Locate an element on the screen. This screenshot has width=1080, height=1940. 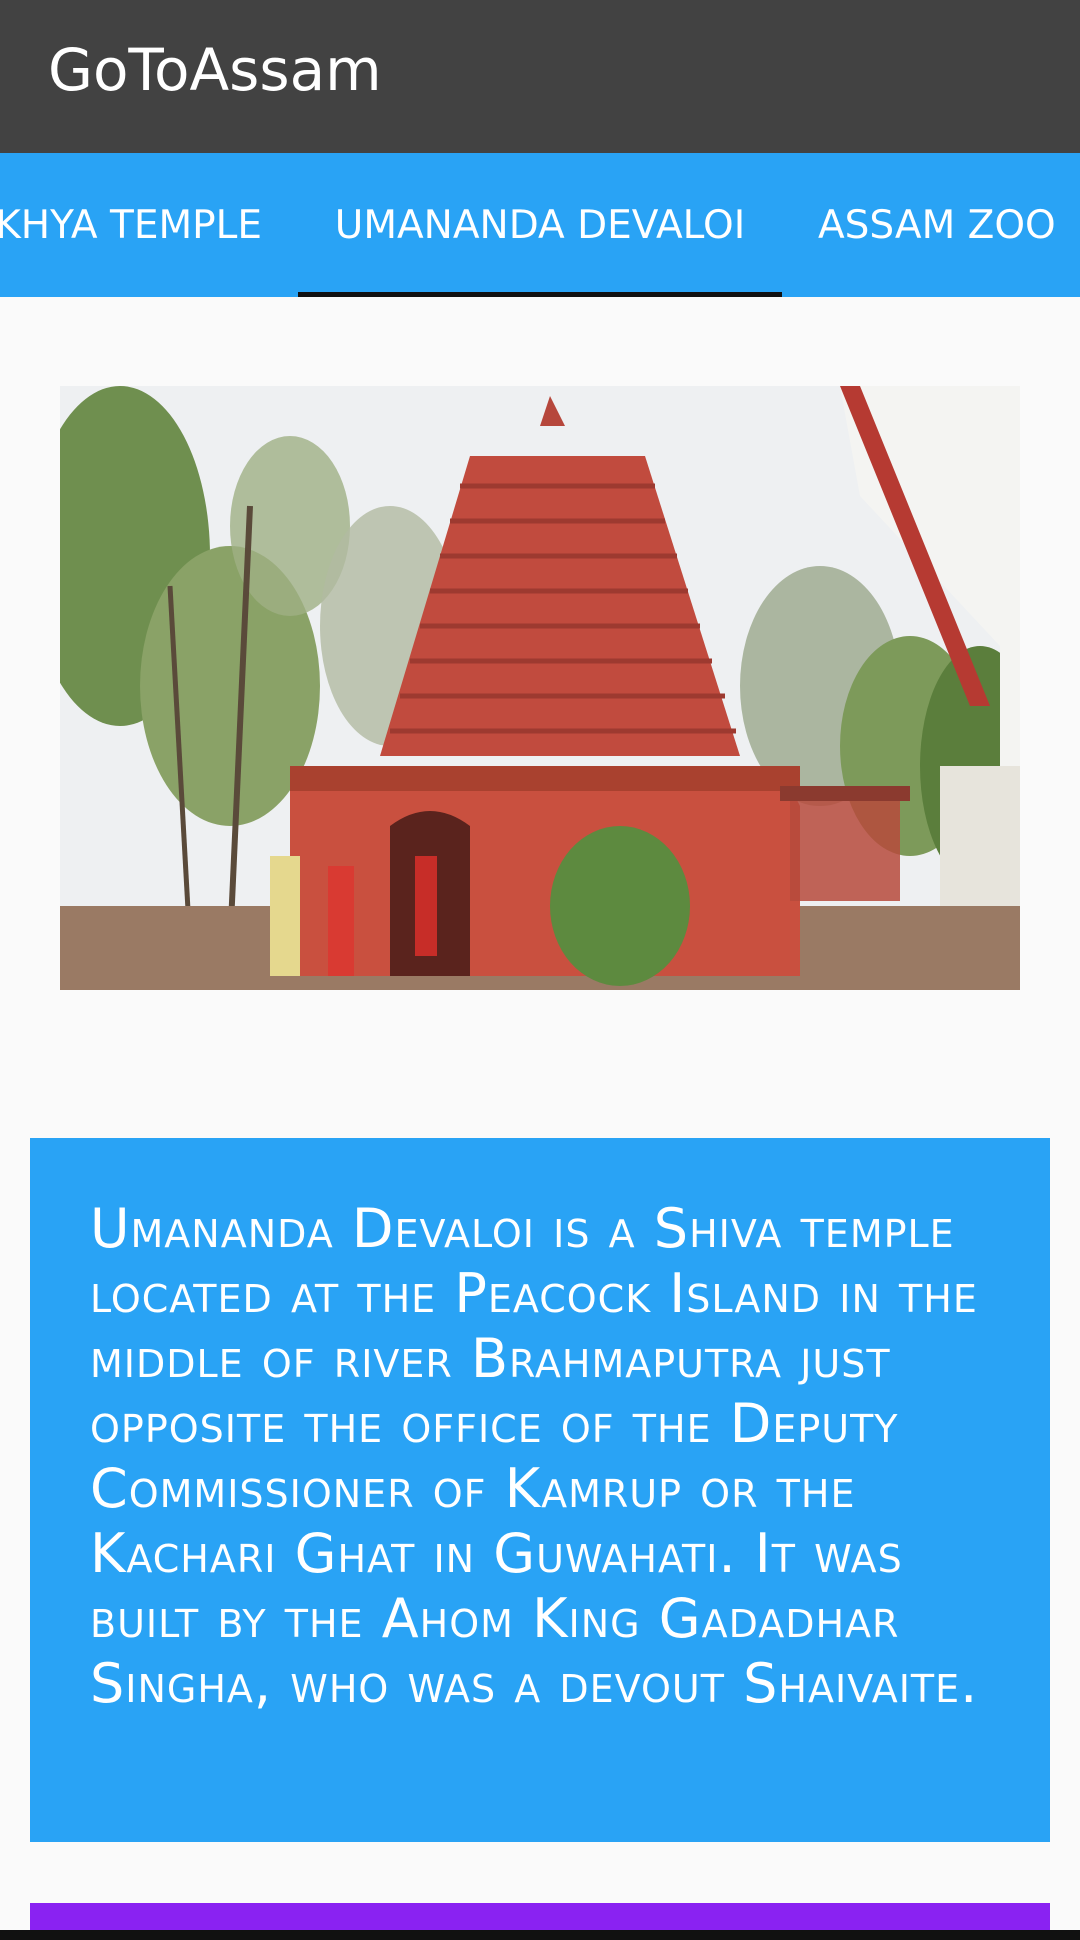
tab-assam-zoo: ASSAM ZOO is located at coordinates (931, 225).